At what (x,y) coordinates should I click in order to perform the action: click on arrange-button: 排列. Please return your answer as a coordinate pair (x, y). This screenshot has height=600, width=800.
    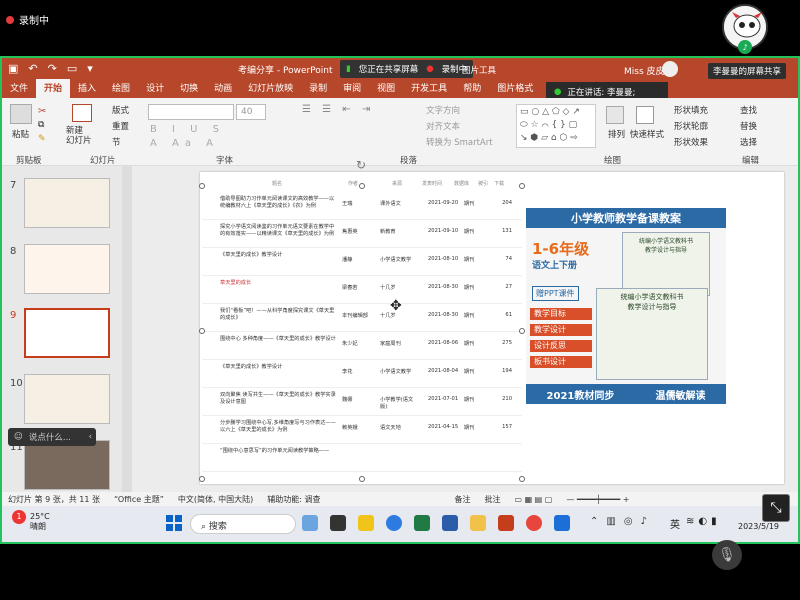
    Looking at the image, I should click on (616, 134).